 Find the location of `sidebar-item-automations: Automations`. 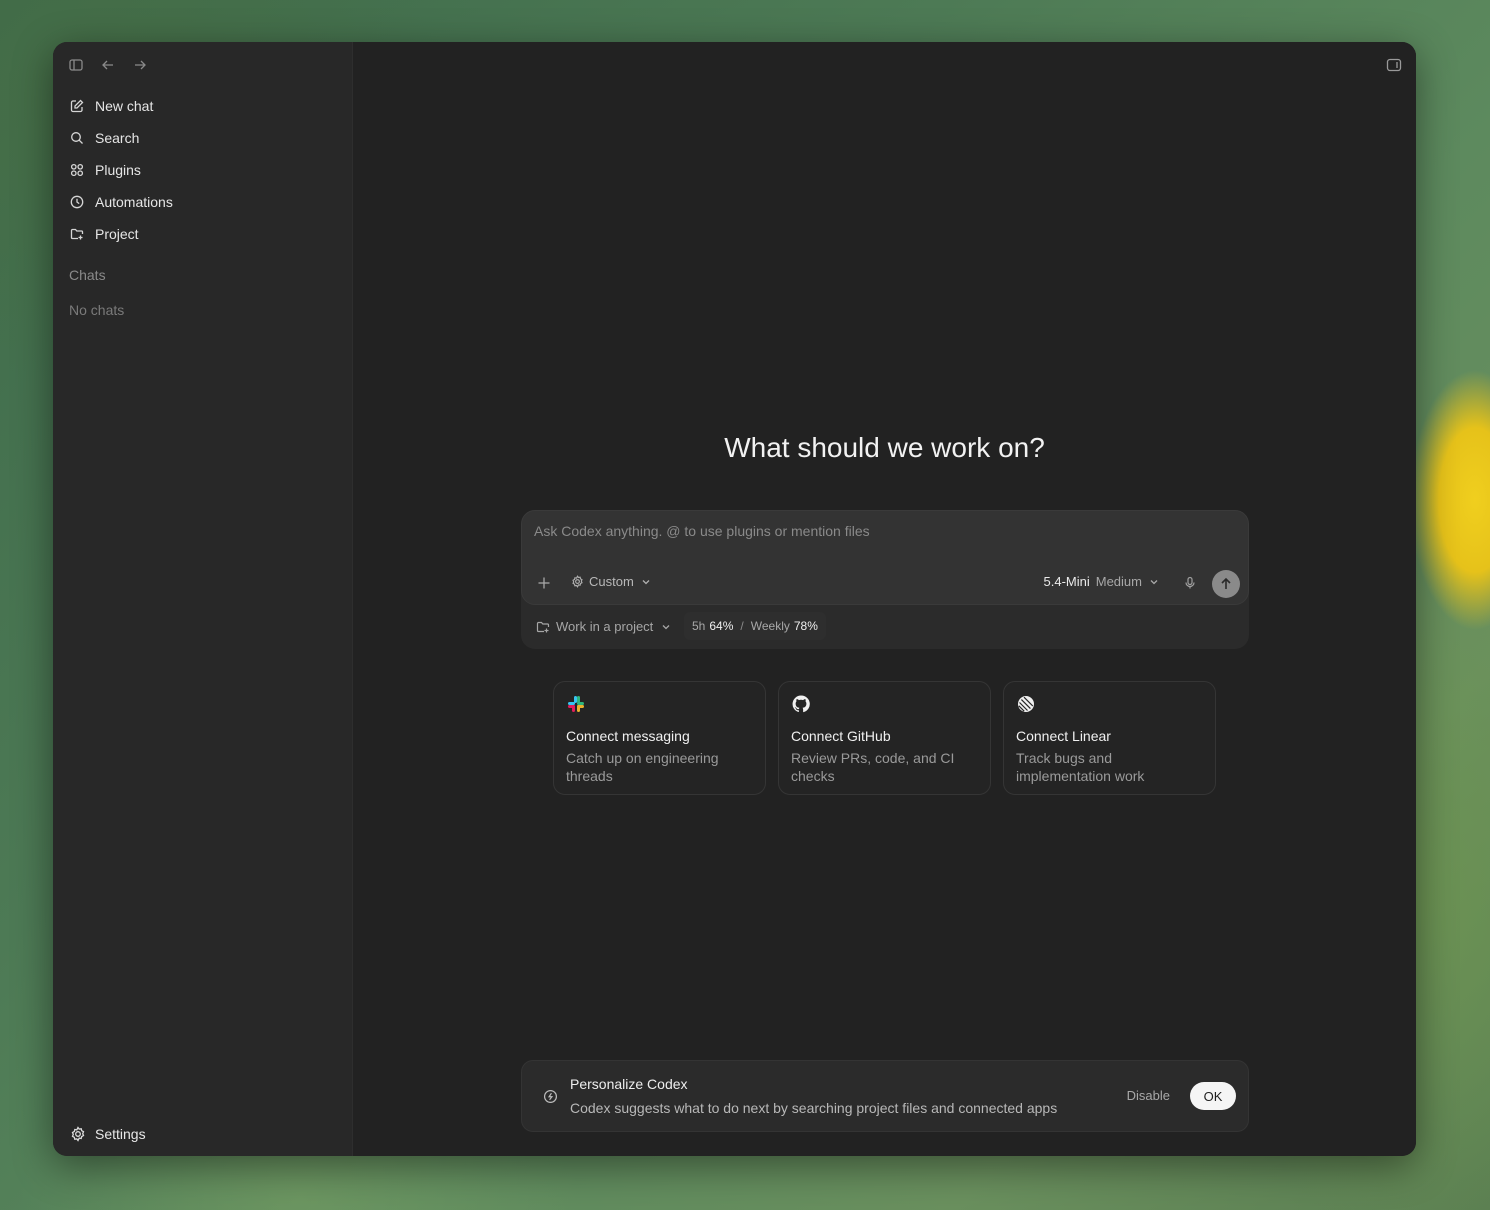

sidebar-item-automations: Automations is located at coordinates (202, 202).